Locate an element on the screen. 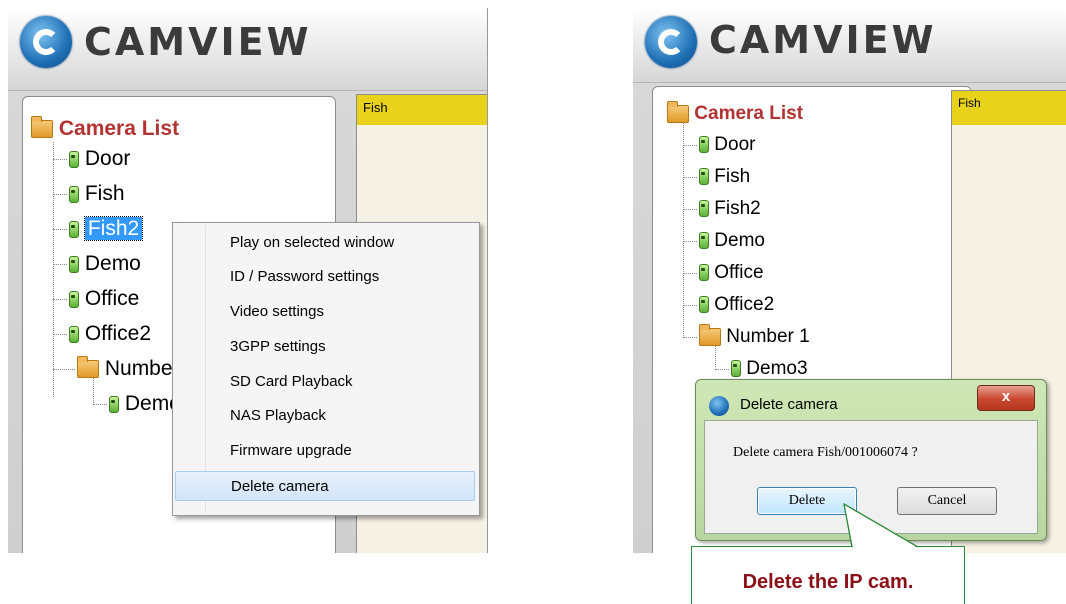 The height and width of the screenshot is (604, 1066). callout-pointer-cover is located at coordinates (881, 525).